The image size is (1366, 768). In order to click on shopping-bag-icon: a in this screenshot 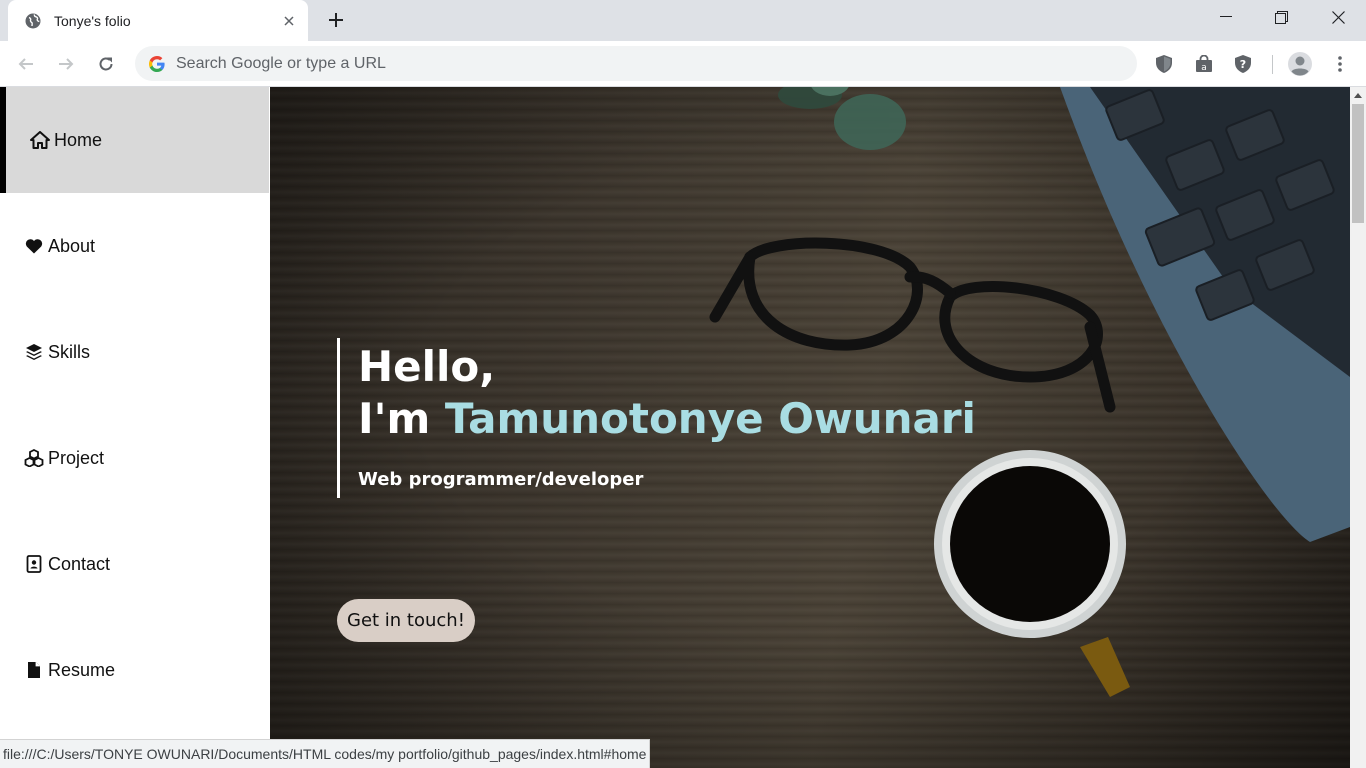, I will do `click(1204, 64)`.